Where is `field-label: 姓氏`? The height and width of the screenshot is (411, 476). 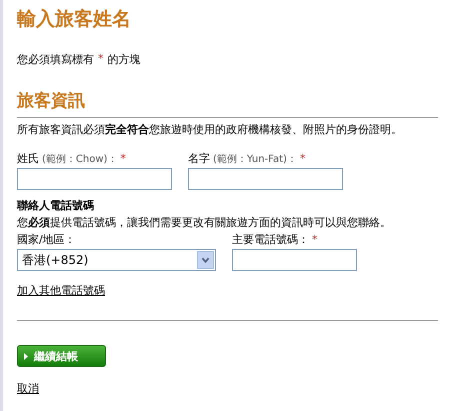 field-label: 姓氏 is located at coordinates (28, 158).